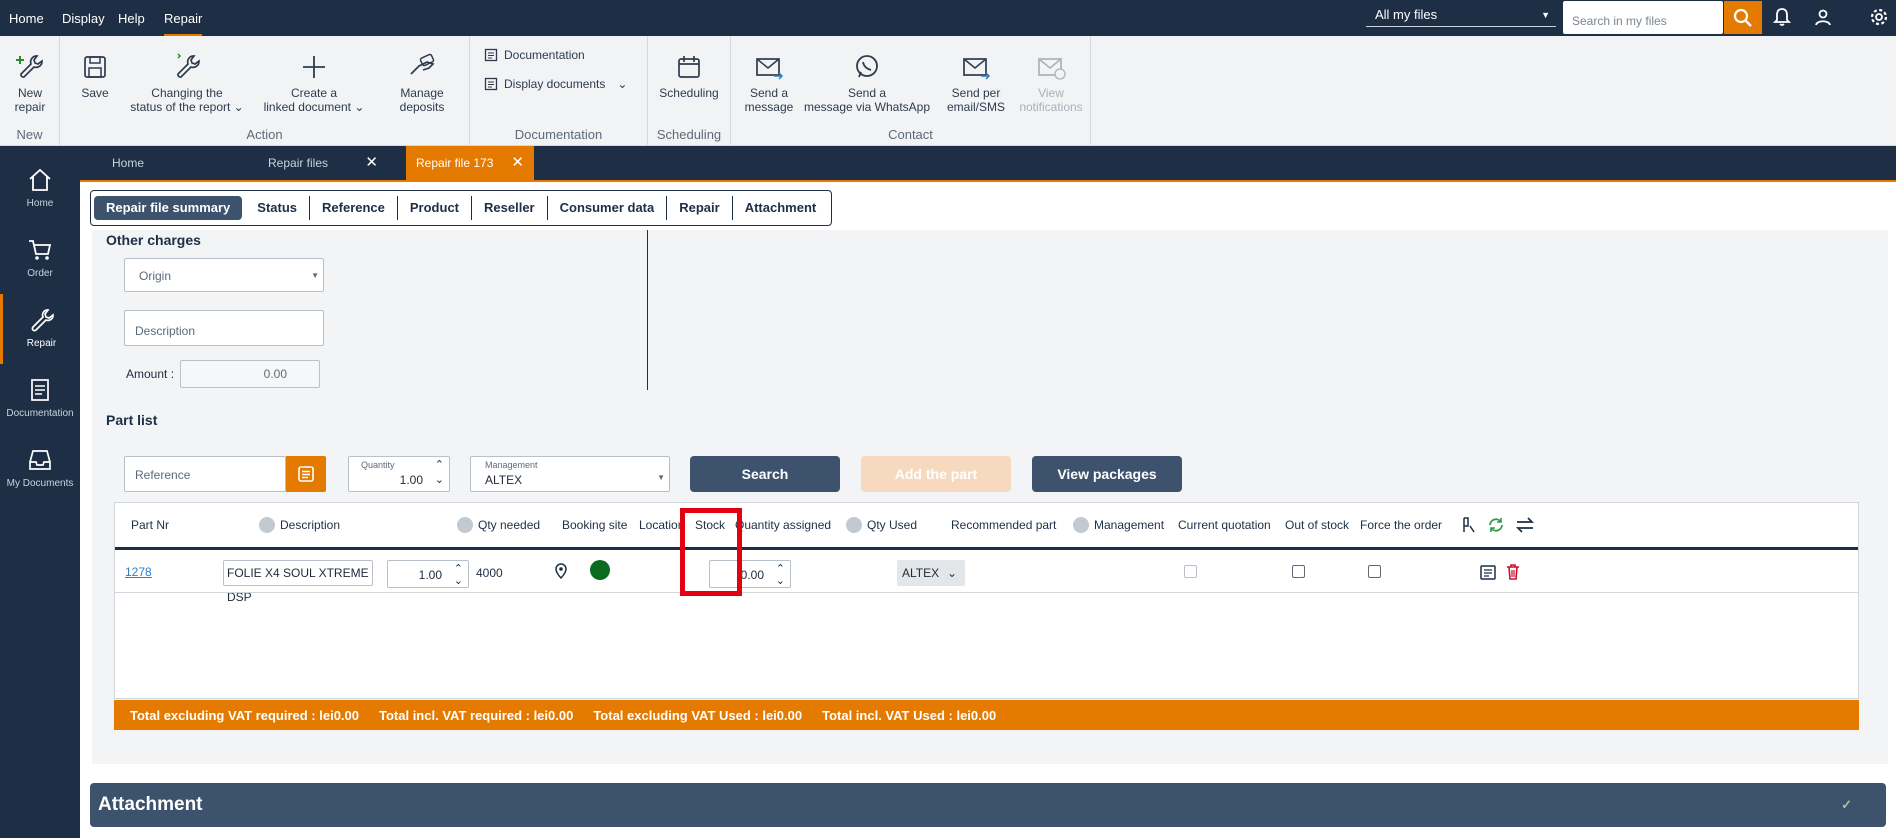 This screenshot has width=1896, height=838. Describe the element at coordinates (439, 464) in the screenshot. I see `stepper-up-icon: ⌃` at that location.